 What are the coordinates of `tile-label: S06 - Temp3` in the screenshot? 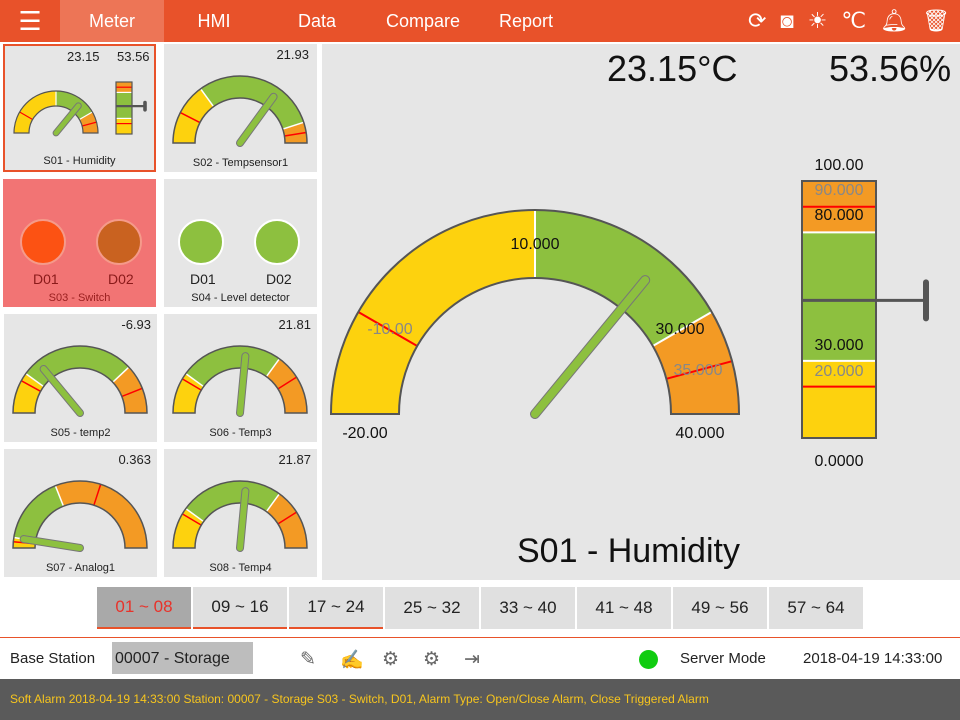 It's located at (240, 433).